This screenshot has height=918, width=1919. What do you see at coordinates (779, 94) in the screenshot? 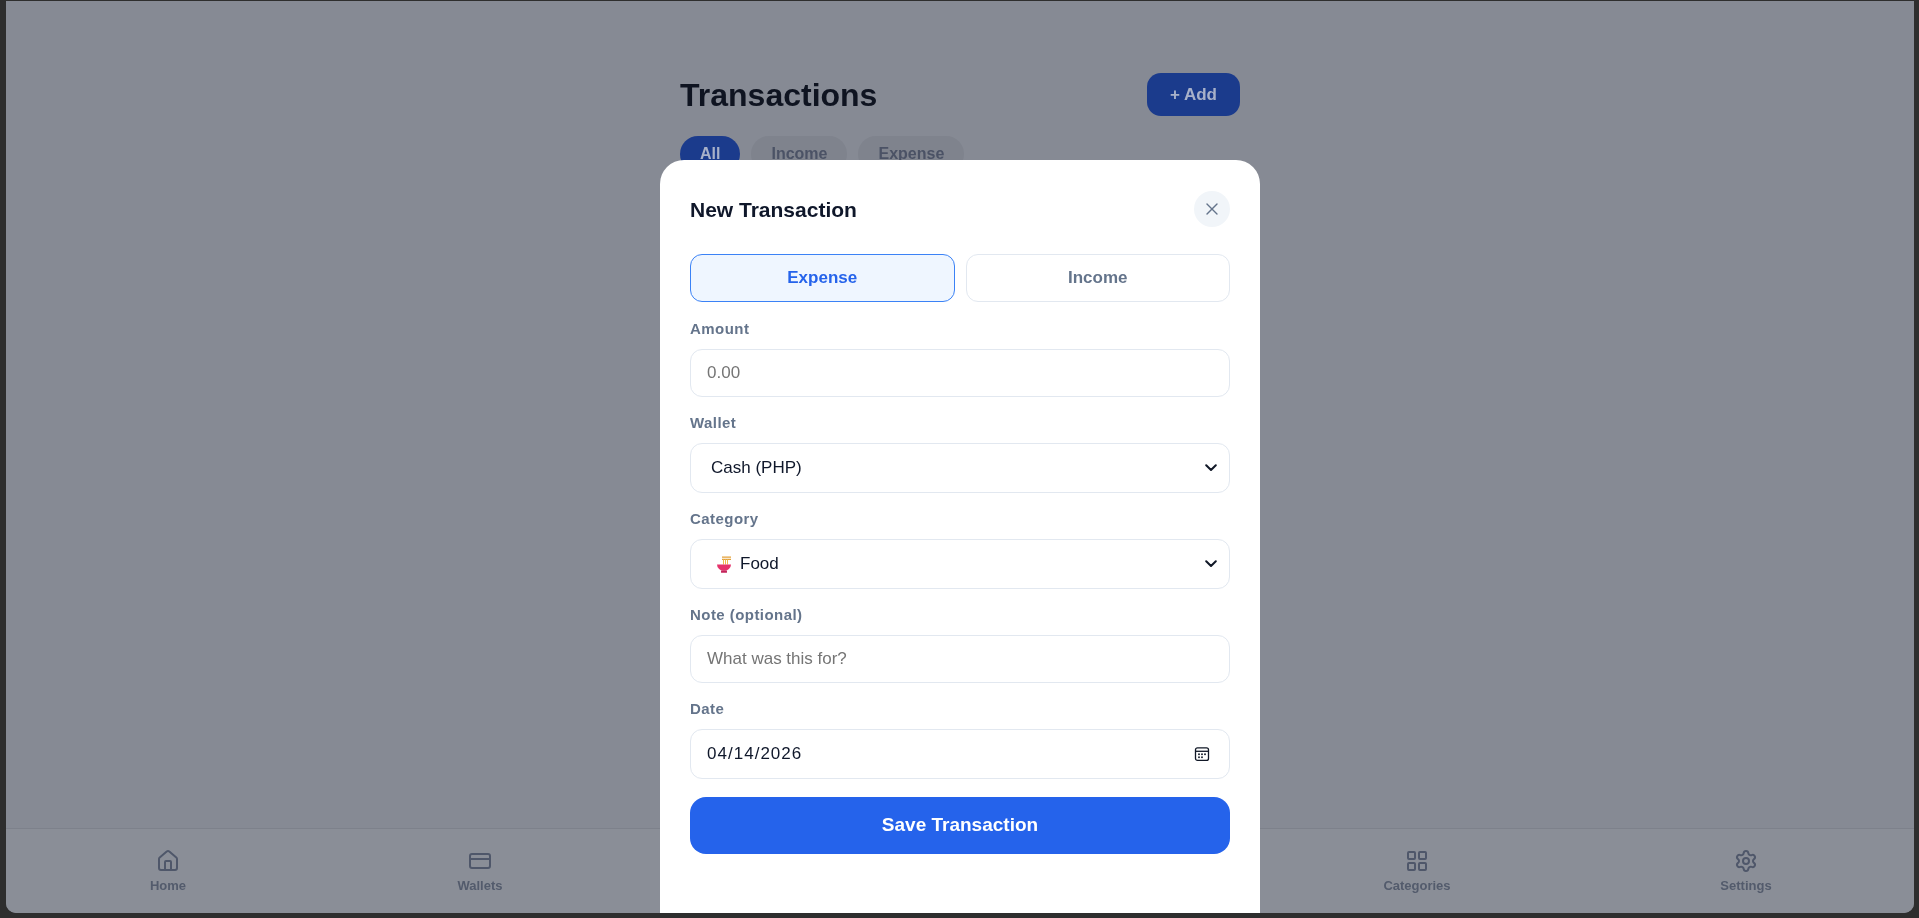
I see `page-title: Transactions` at bounding box center [779, 94].